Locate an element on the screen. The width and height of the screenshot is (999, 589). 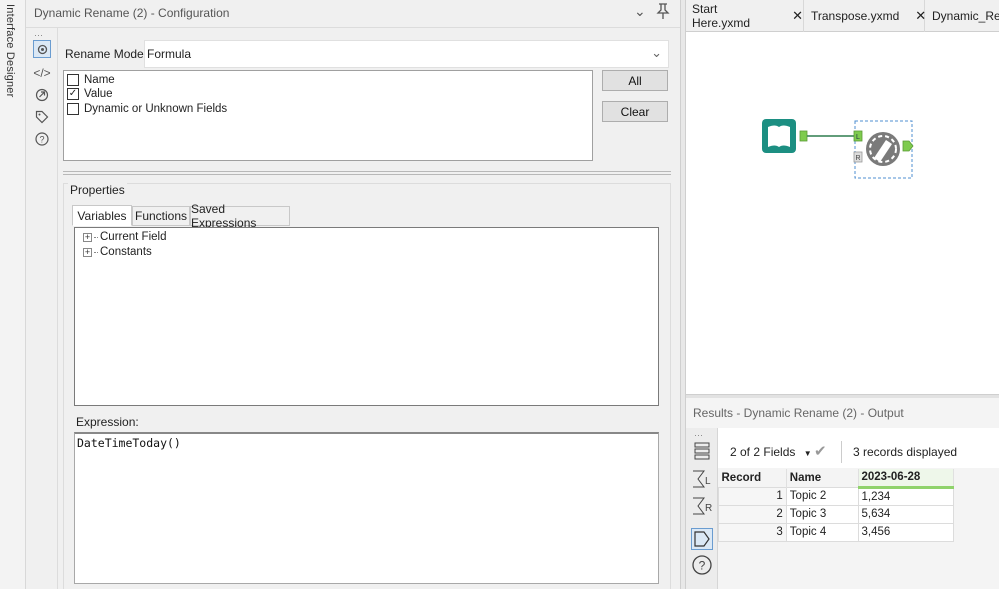
configuration-header: Dynamic Rename (2) - Configuration ⌄ is located at coordinates (353, 14).